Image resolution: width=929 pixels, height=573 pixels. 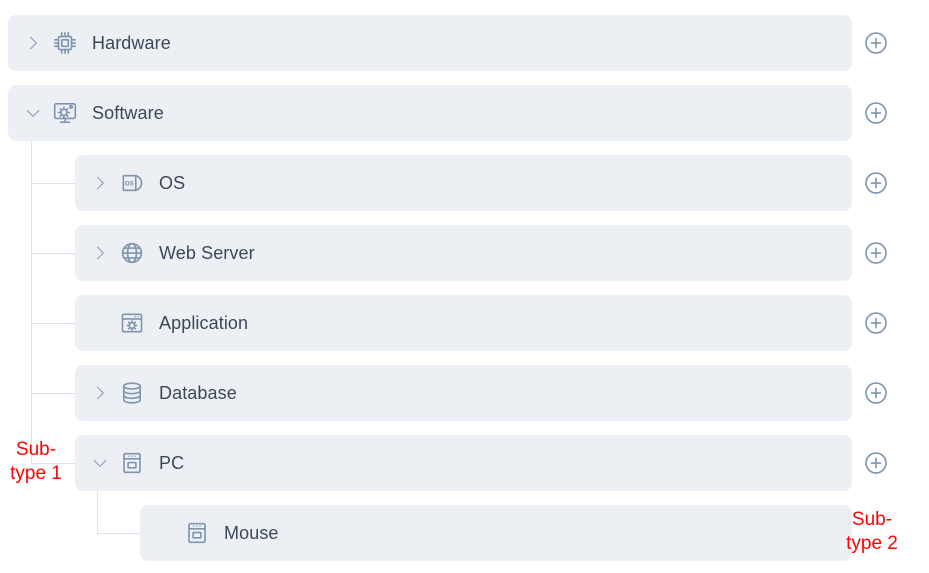 What do you see at coordinates (876, 113) in the screenshot?
I see `add-child-button-software` at bounding box center [876, 113].